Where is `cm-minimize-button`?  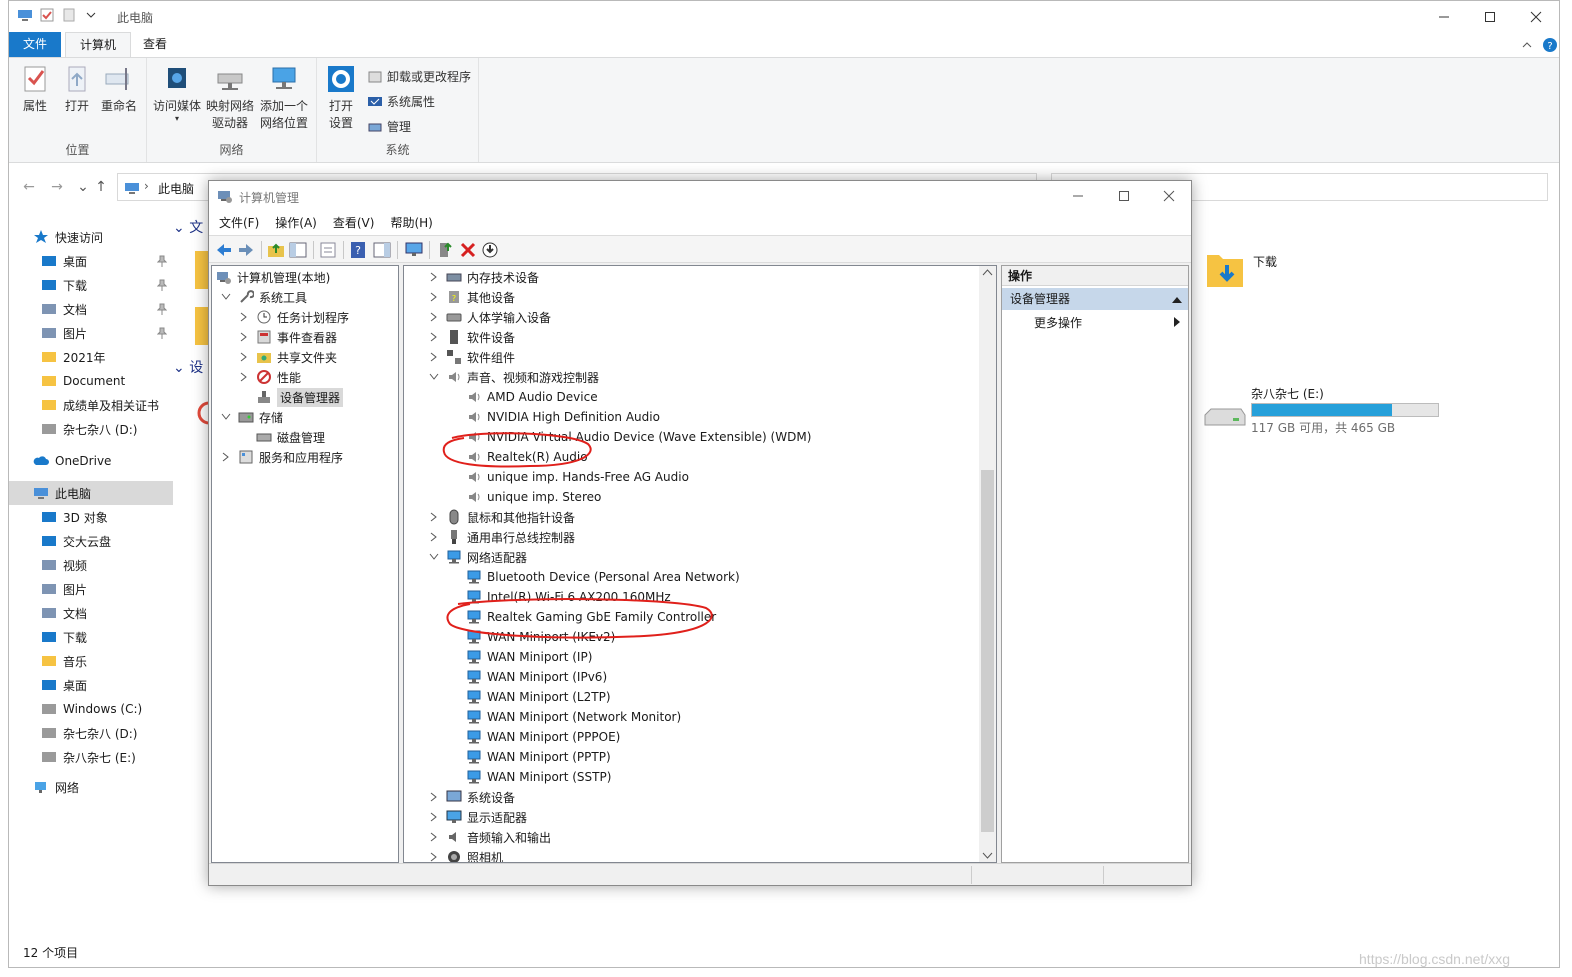
cm-minimize-button is located at coordinates (1078, 196).